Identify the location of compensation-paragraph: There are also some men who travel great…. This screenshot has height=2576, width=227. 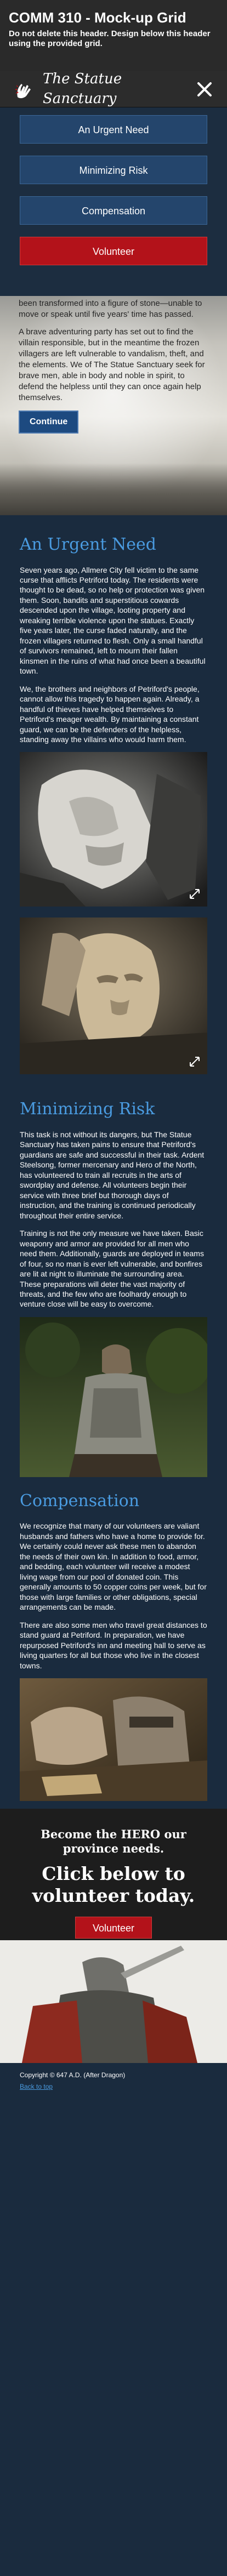
(113, 1645).